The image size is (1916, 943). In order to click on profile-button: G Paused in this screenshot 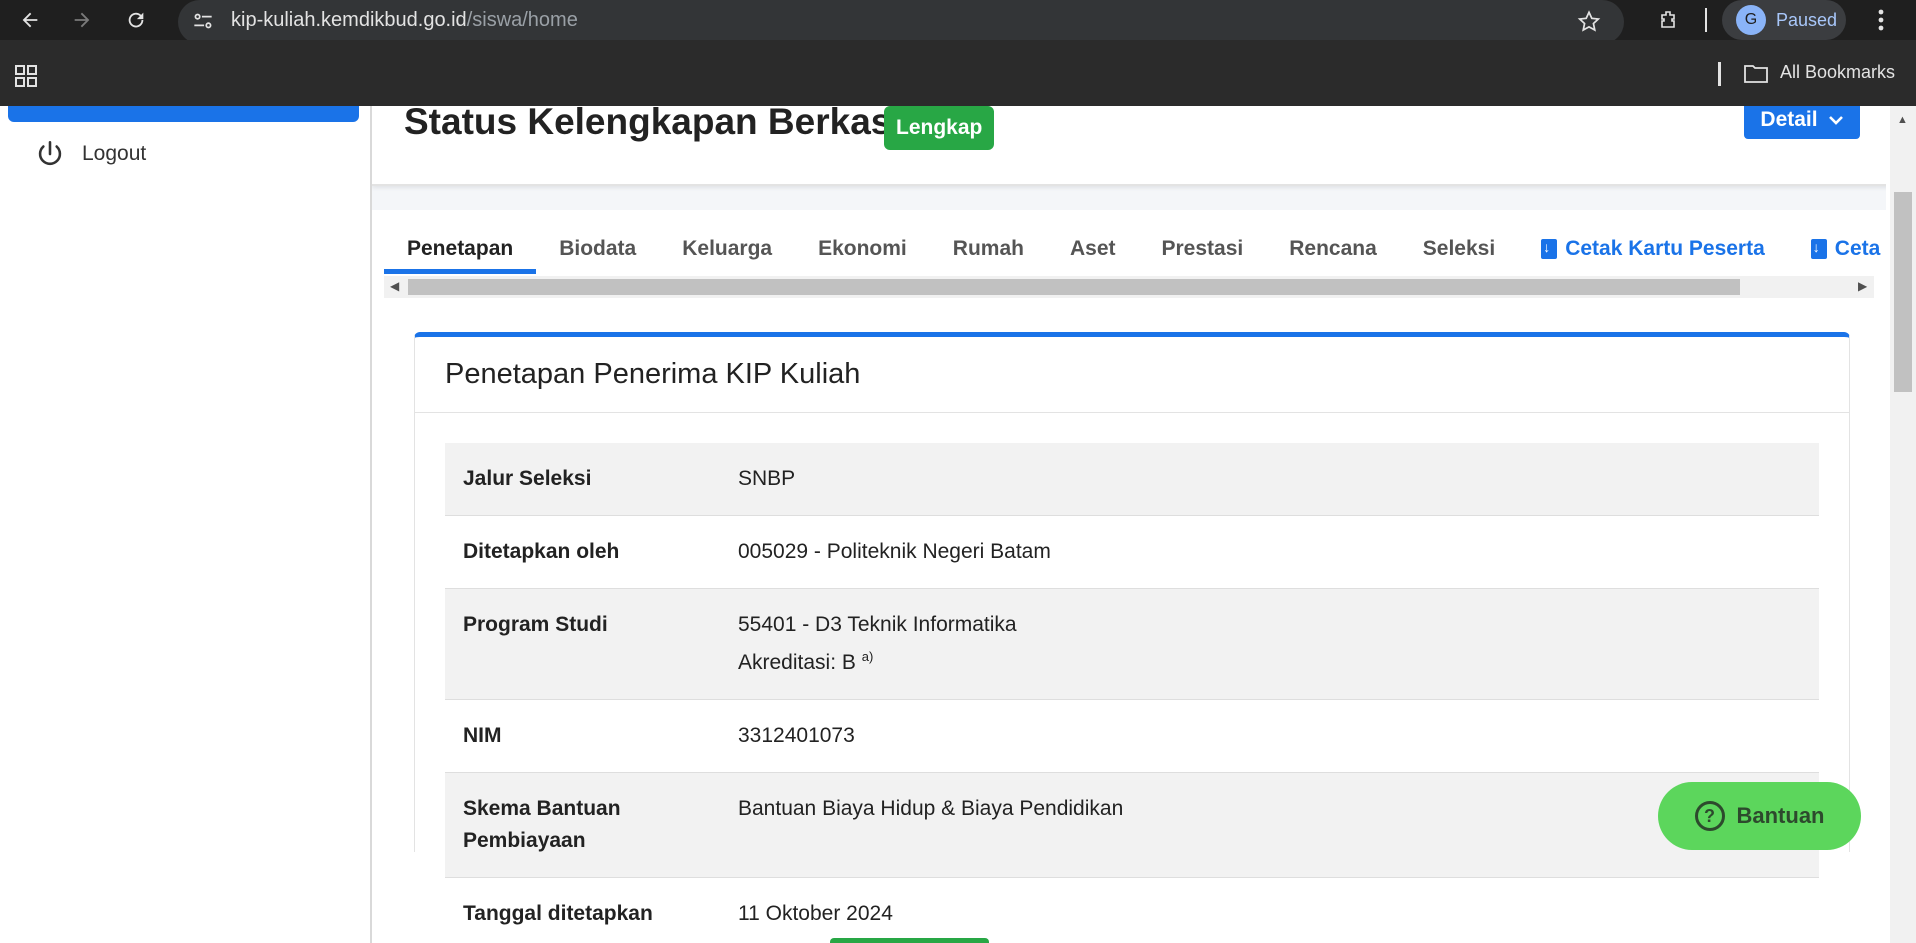, I will do `click(1784, 20)`.